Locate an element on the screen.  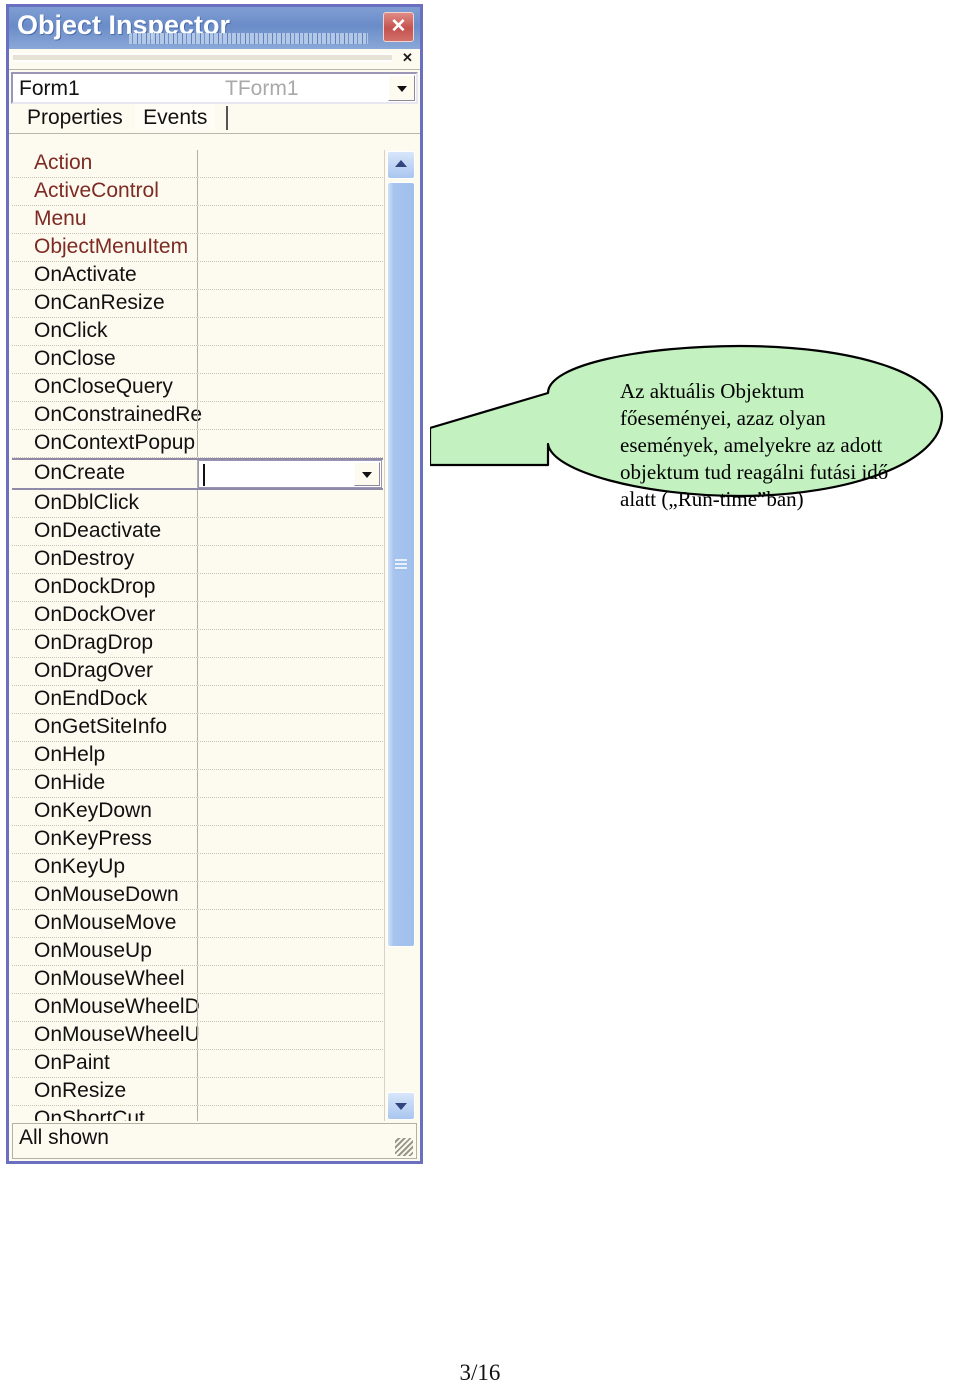
tab-properties: Properties is located at coordinates (75, 117).